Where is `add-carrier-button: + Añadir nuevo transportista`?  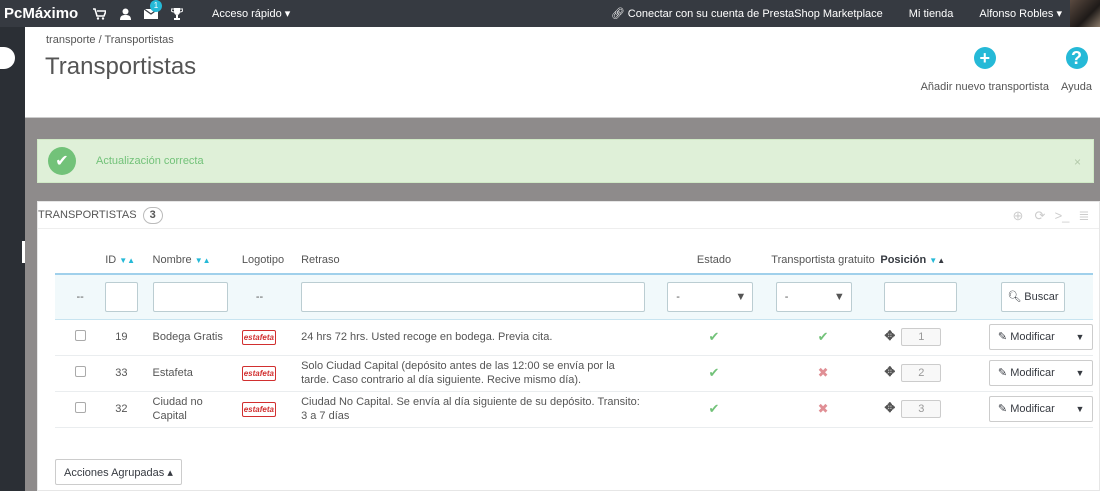
add-carrier-button: + Añadir nuevo transportista is located at coordinates (985, 70).